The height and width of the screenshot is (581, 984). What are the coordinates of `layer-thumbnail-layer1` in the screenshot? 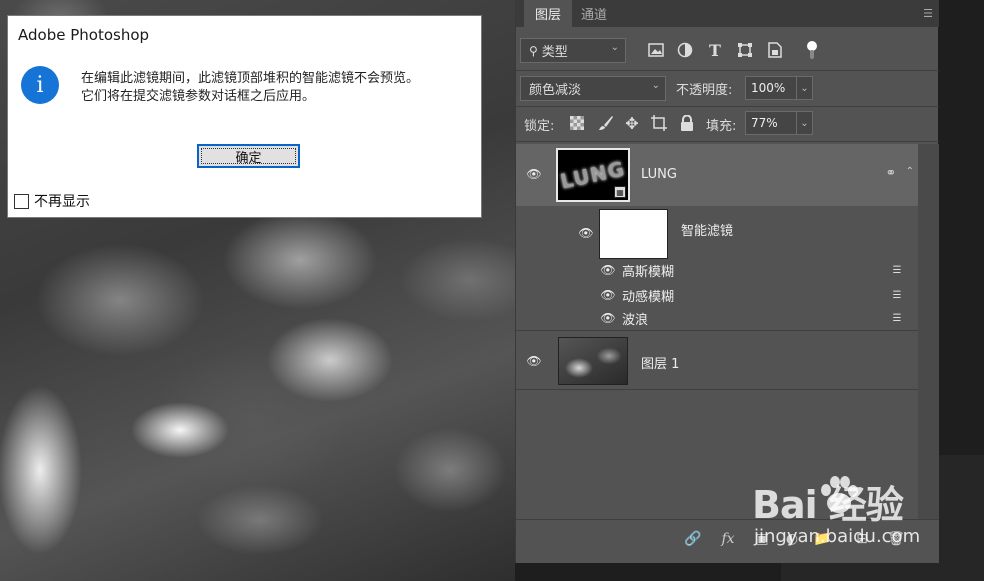 It's located at (593, 361).